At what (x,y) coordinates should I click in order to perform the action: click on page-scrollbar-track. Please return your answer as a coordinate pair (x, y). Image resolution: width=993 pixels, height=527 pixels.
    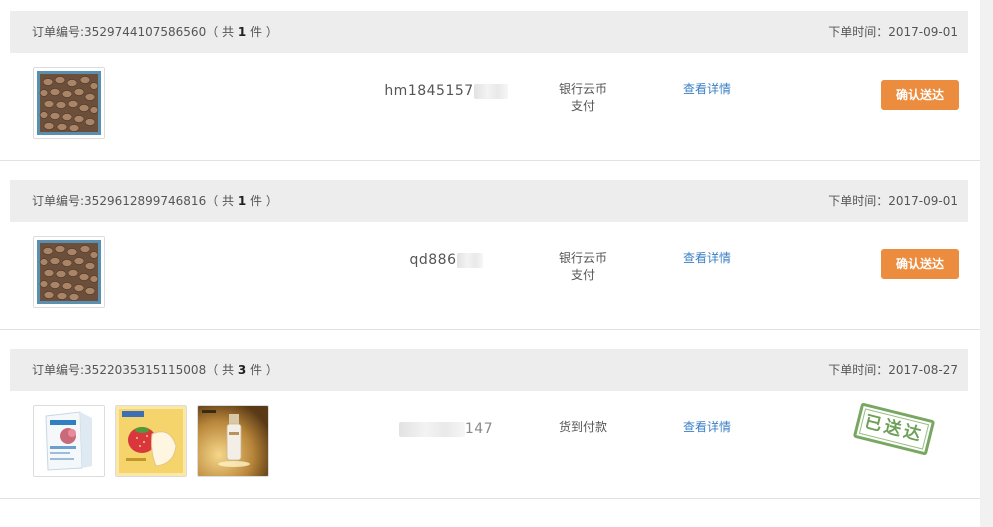
    Looking at the image, I should click on (986, 263).